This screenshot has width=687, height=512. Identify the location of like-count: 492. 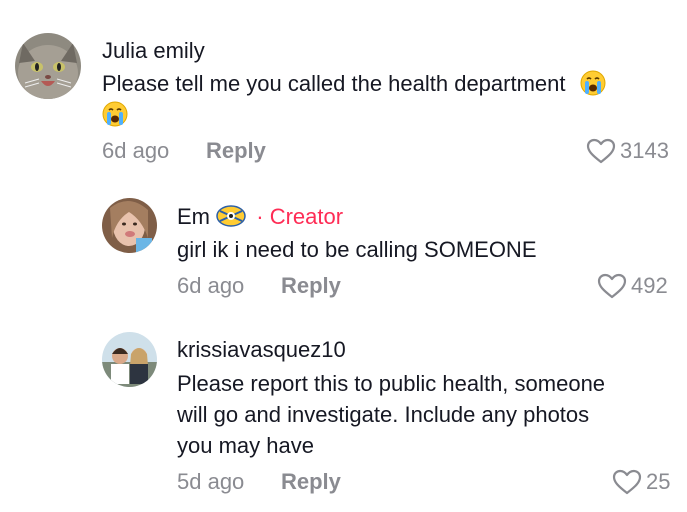
(649, 285).